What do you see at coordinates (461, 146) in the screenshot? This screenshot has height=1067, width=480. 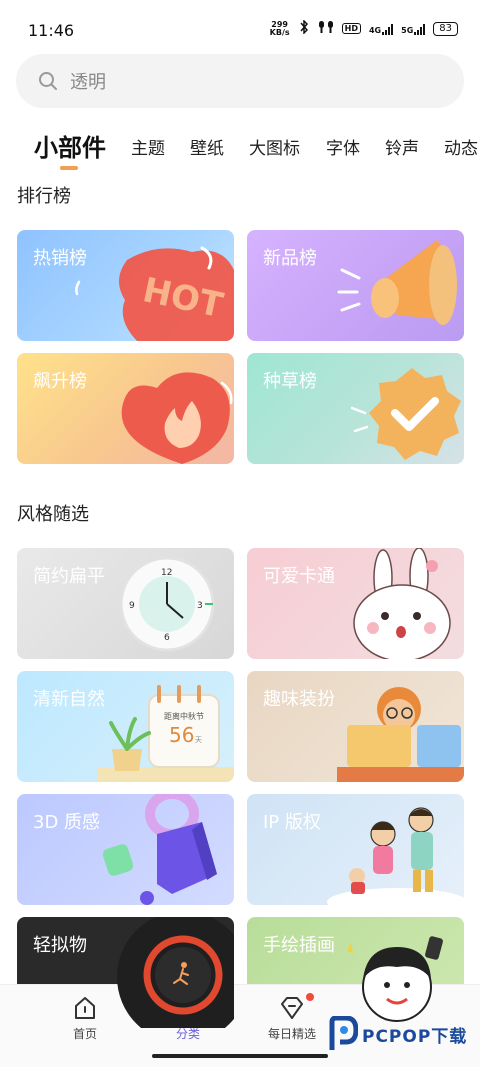 I see `tab-dynamic: 动态` at bounding box center [461, 146].